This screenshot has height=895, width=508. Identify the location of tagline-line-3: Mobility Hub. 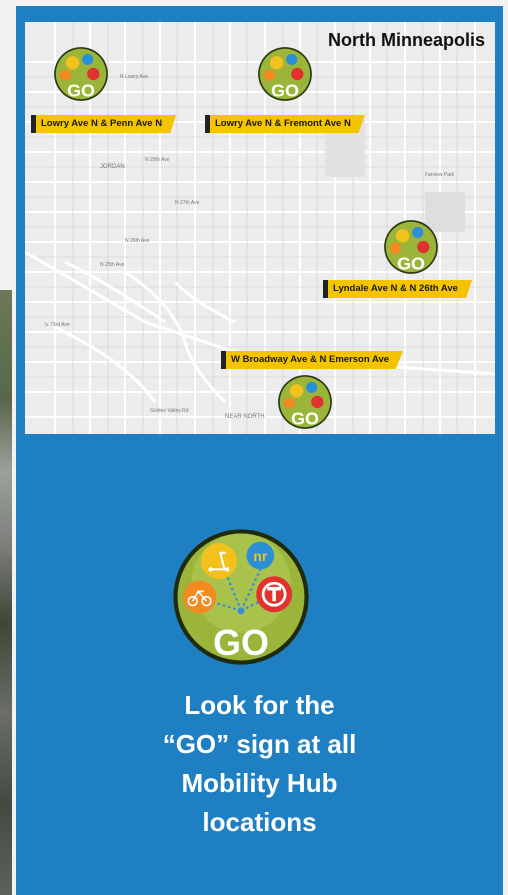
(259, 783).